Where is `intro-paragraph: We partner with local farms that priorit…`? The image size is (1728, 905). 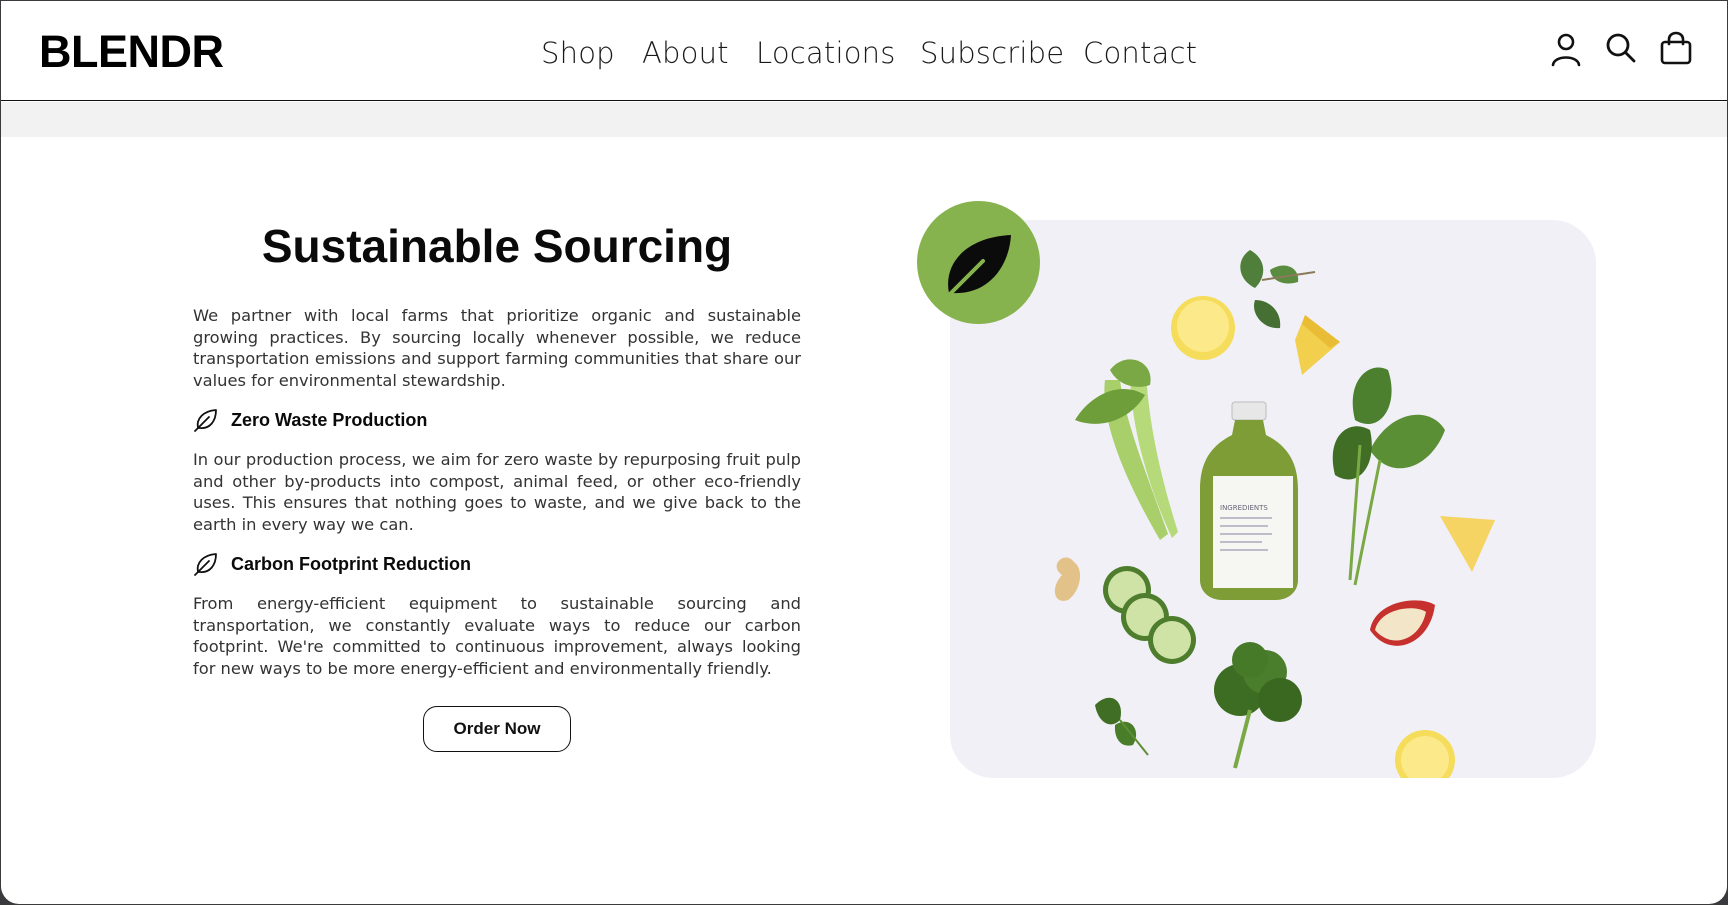
intro-paragraph: We partner with local farms that priorit… is located at coordinates (497, 348).